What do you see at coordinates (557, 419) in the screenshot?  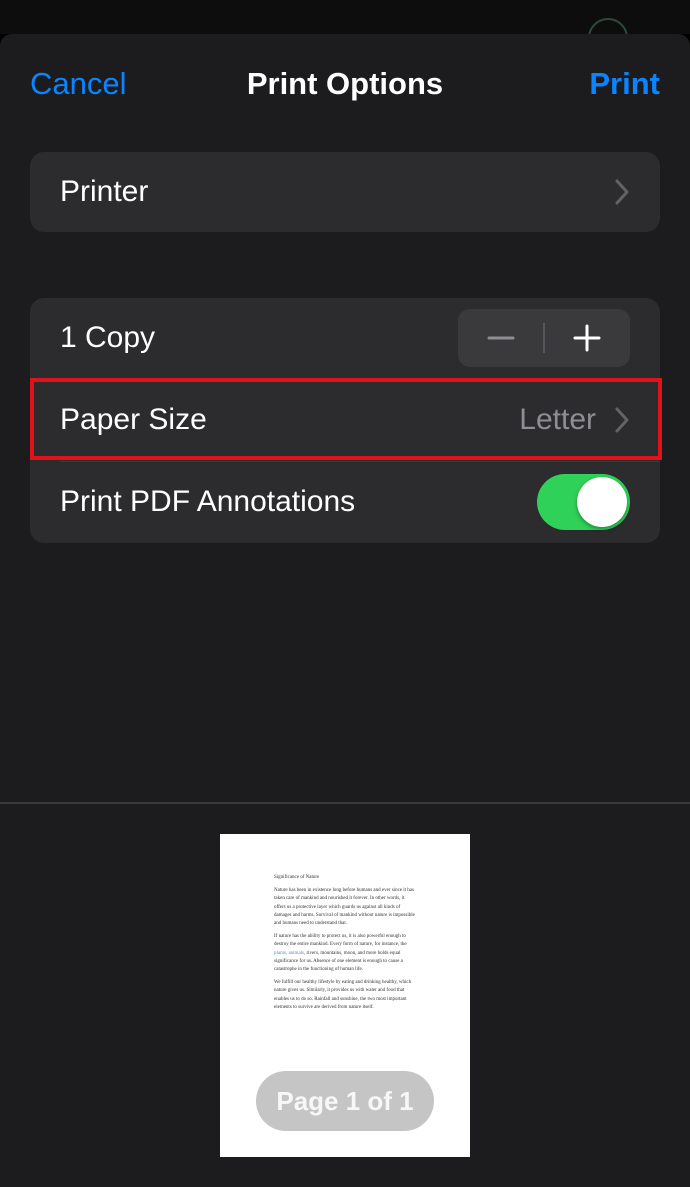 I see `paper-size-value: Letter` at bounding box center [557, 419].